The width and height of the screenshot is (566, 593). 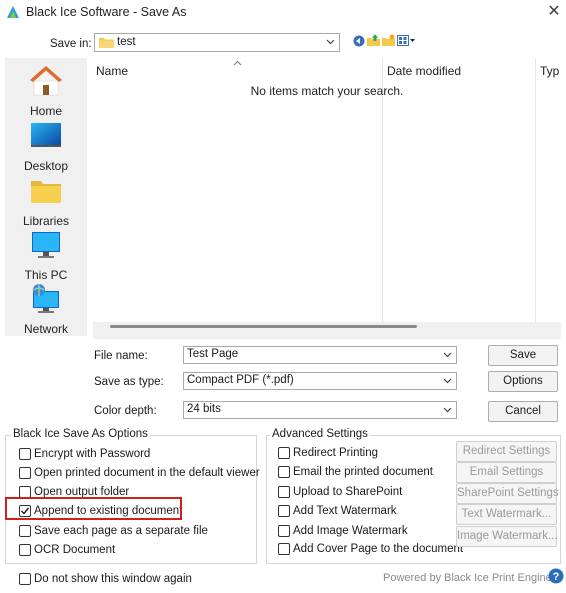 What do you see at coordinates (406, 41) in the screenshot?
I see `view-menu-icon` at bounding box center [406, 41].